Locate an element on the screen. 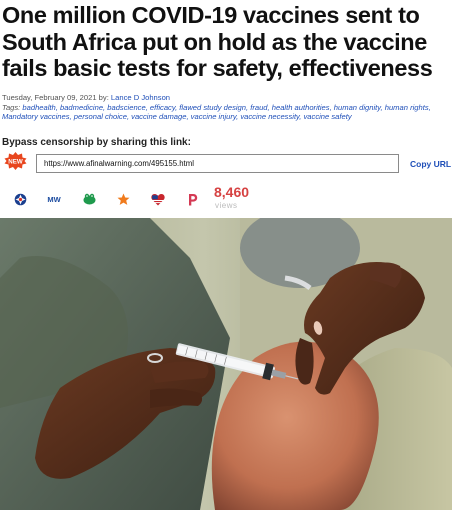 This screenshot has height=510, width=461. share-heart-button is located at coordinates (158, 199).